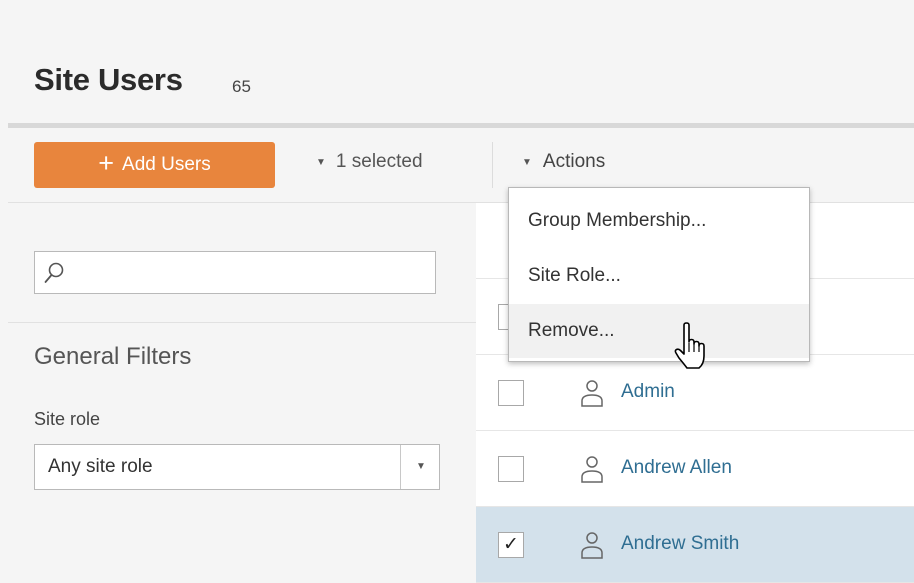  I want to click on site-role-select: Any site role ▼, so click(237, 467).